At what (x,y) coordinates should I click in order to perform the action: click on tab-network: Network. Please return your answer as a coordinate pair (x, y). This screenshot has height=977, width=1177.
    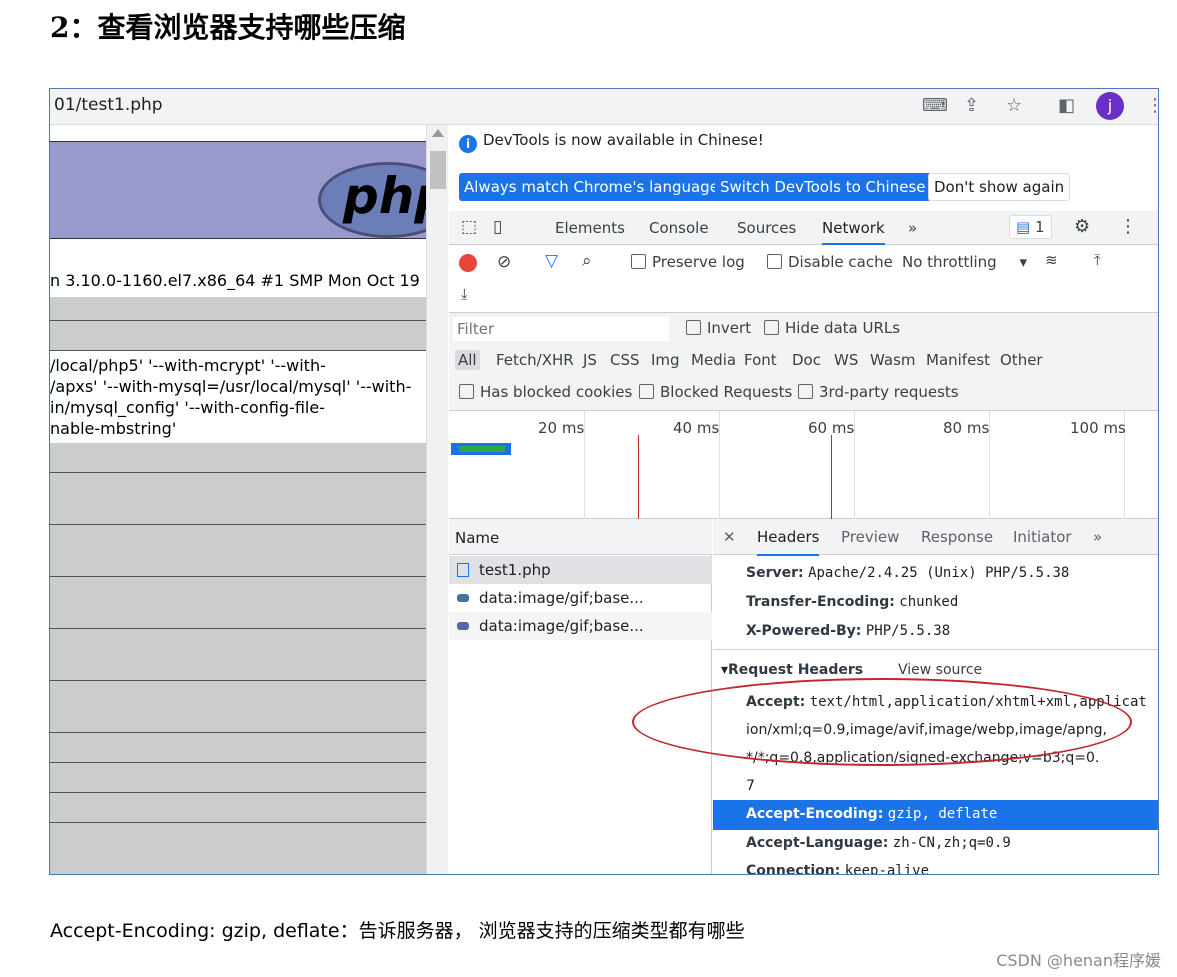
    Looking at the image, I should click on (853, 232).